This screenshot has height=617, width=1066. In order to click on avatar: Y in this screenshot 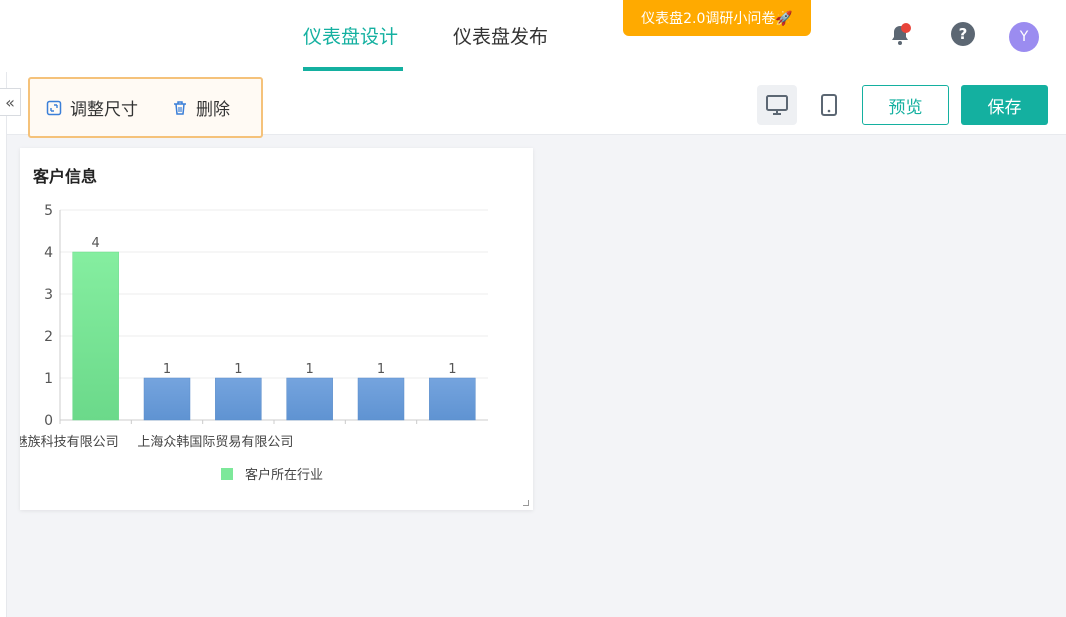, I will do `click(1024, 37)`.